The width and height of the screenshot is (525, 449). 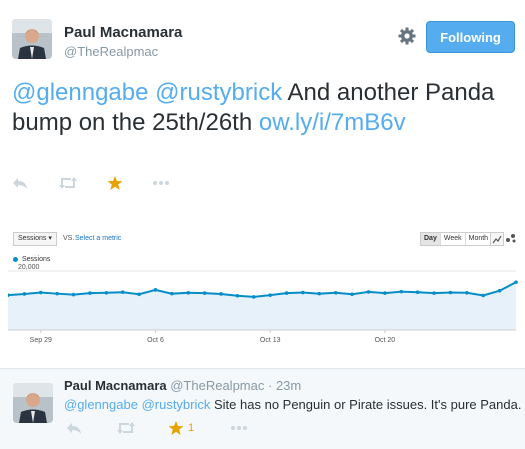 What do you see at coordinates (270, 340) in the screenshot?
I see `x-tick-label: Oct 13` at bounding box center [270, 340].